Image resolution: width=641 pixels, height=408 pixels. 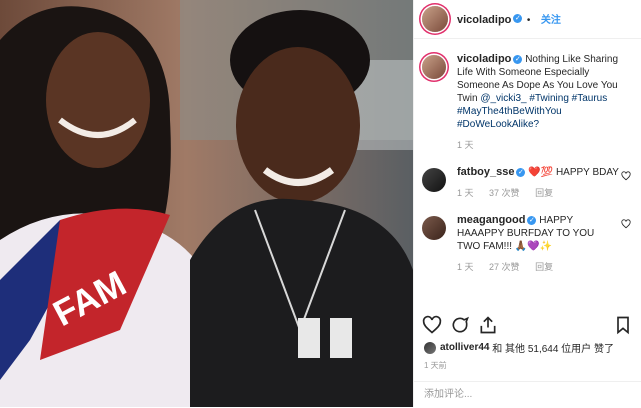 I want to click on likes-rest-text: 和 其他 51,644 位用户 赞了, so click(x=553, y=347).